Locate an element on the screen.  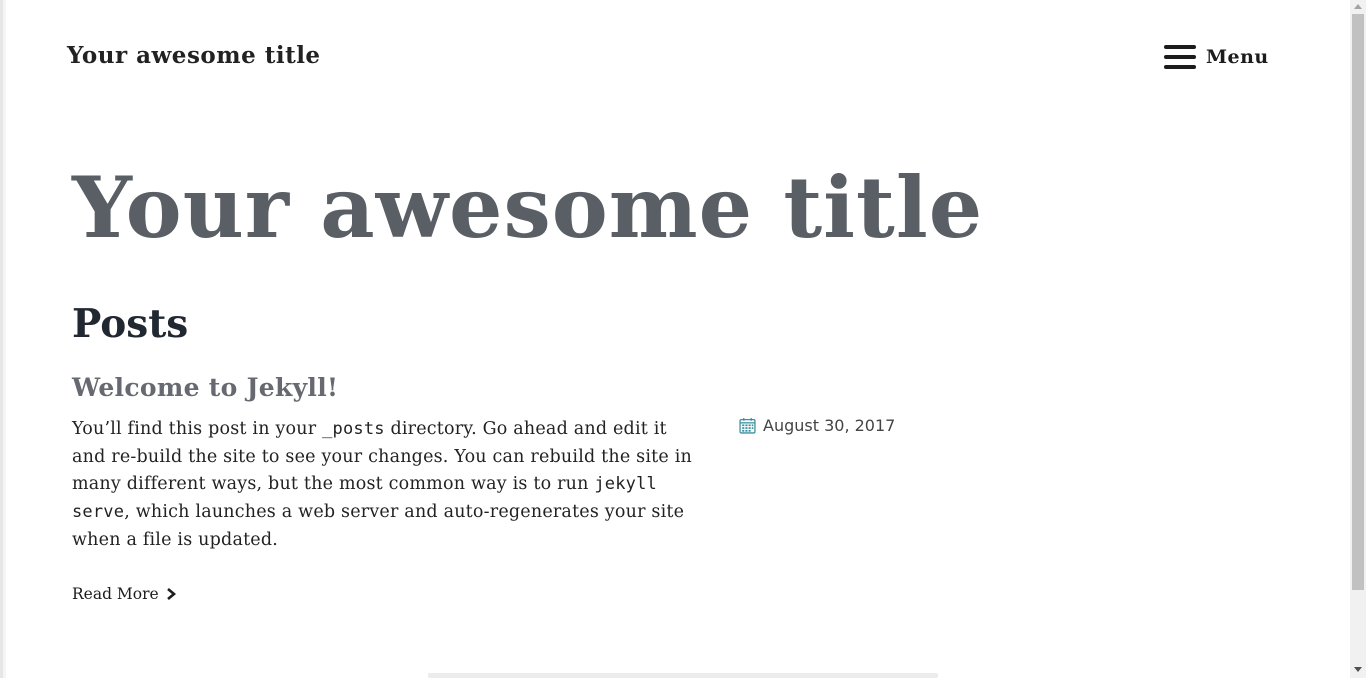
scrollbar-thumb is located at coordinates (1358, 302).